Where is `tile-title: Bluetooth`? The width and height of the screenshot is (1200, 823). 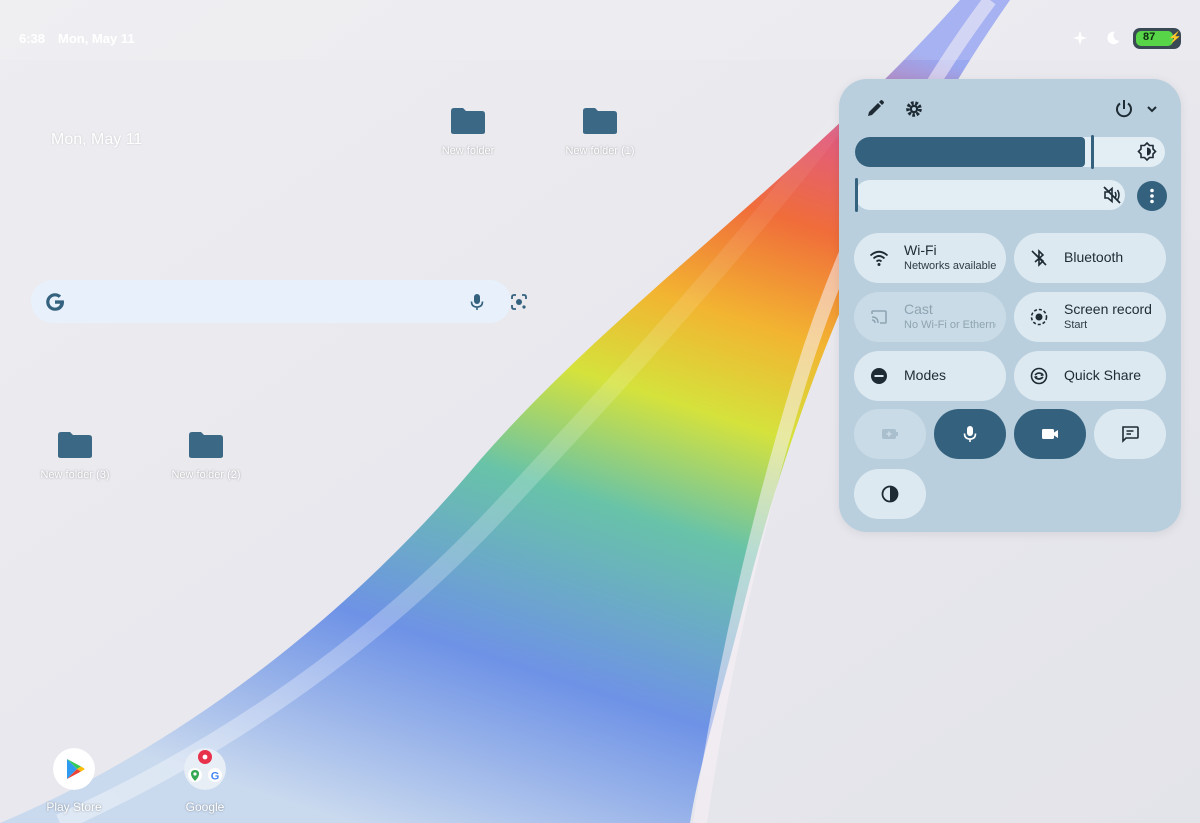 tile-title: Bluetooth is located at coordinates (1094, 257).